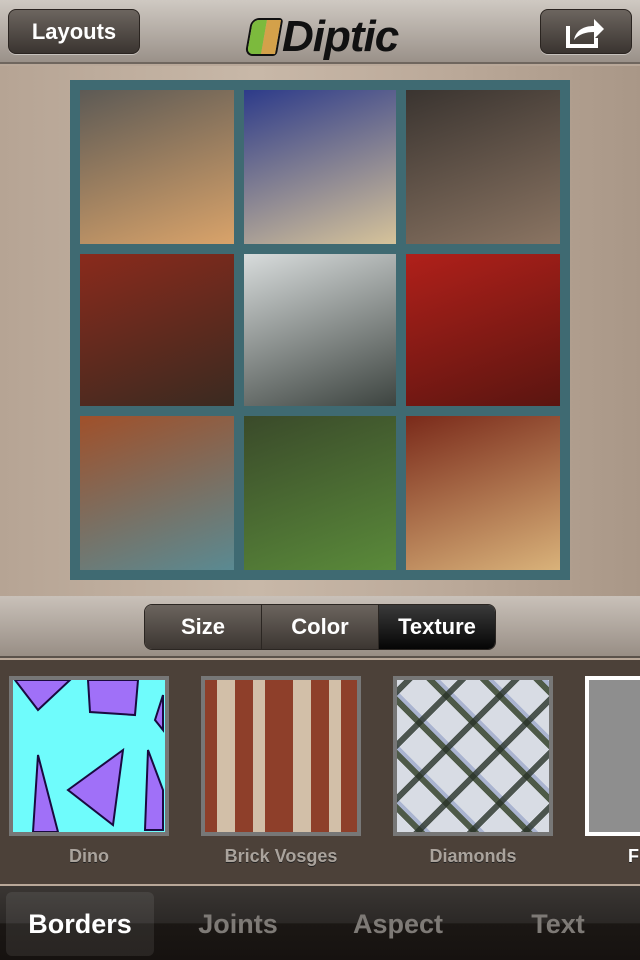  I want to click on diptic-logo: Diptic, so click(321, 37).